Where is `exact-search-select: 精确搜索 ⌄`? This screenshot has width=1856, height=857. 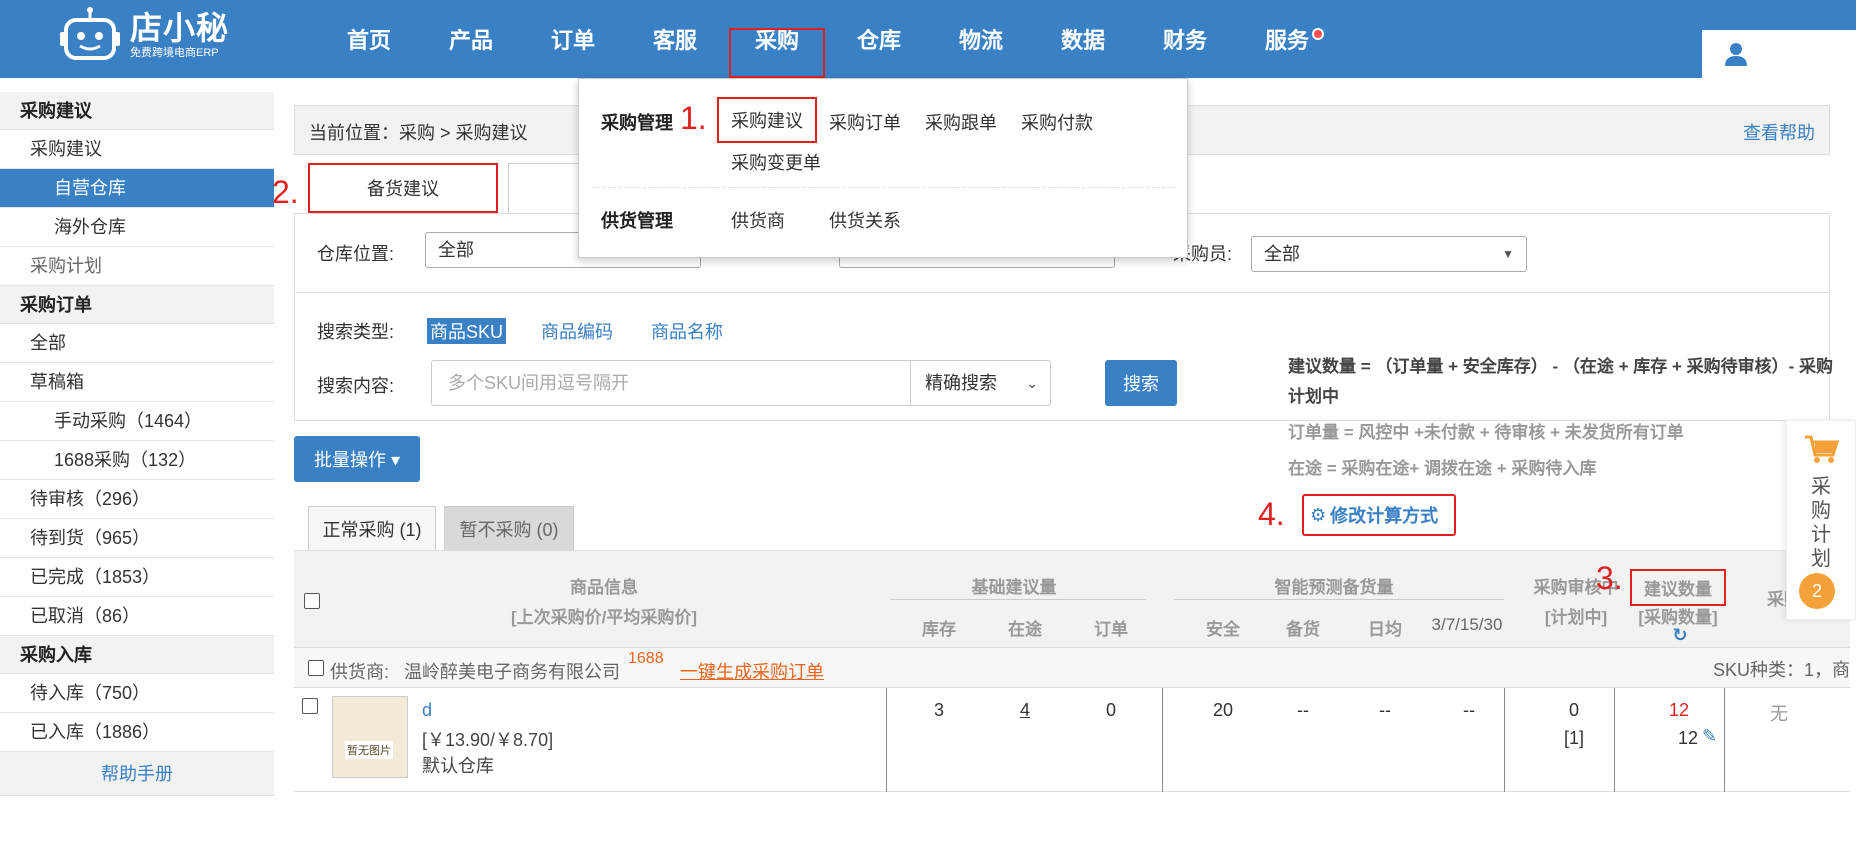
exact-search-select: 精确搜索 ⌄ is located at coordinates (981, 383).